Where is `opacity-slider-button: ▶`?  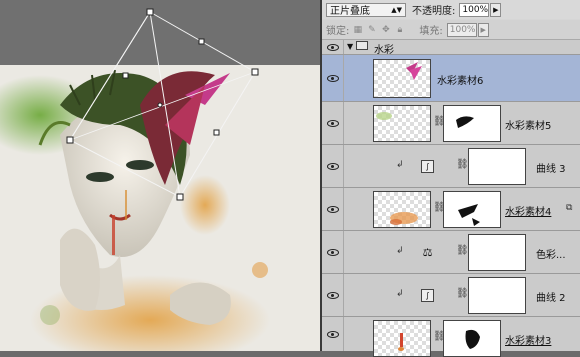
opacity-slider-button: ▶ is located at coordinates (496, 9).